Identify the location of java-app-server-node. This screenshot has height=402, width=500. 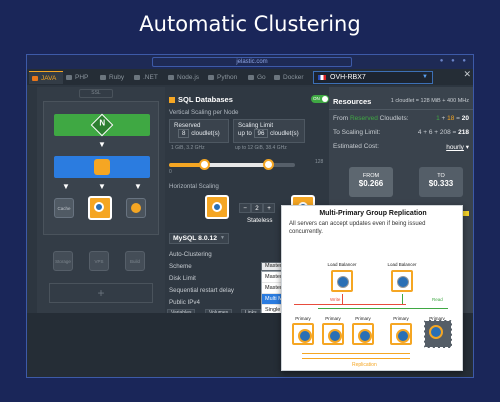
(102, 167).